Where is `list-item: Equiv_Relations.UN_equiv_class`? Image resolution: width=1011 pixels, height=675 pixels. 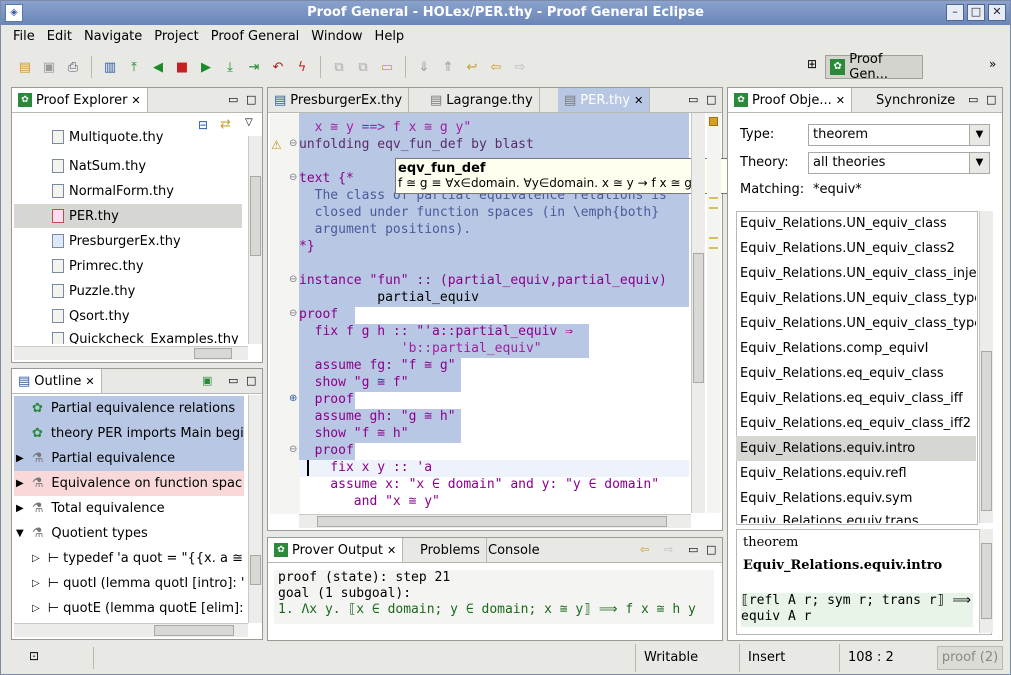 list-item: Equiv_Relations.UN_equiv_class is located at coordinates (856, 223).